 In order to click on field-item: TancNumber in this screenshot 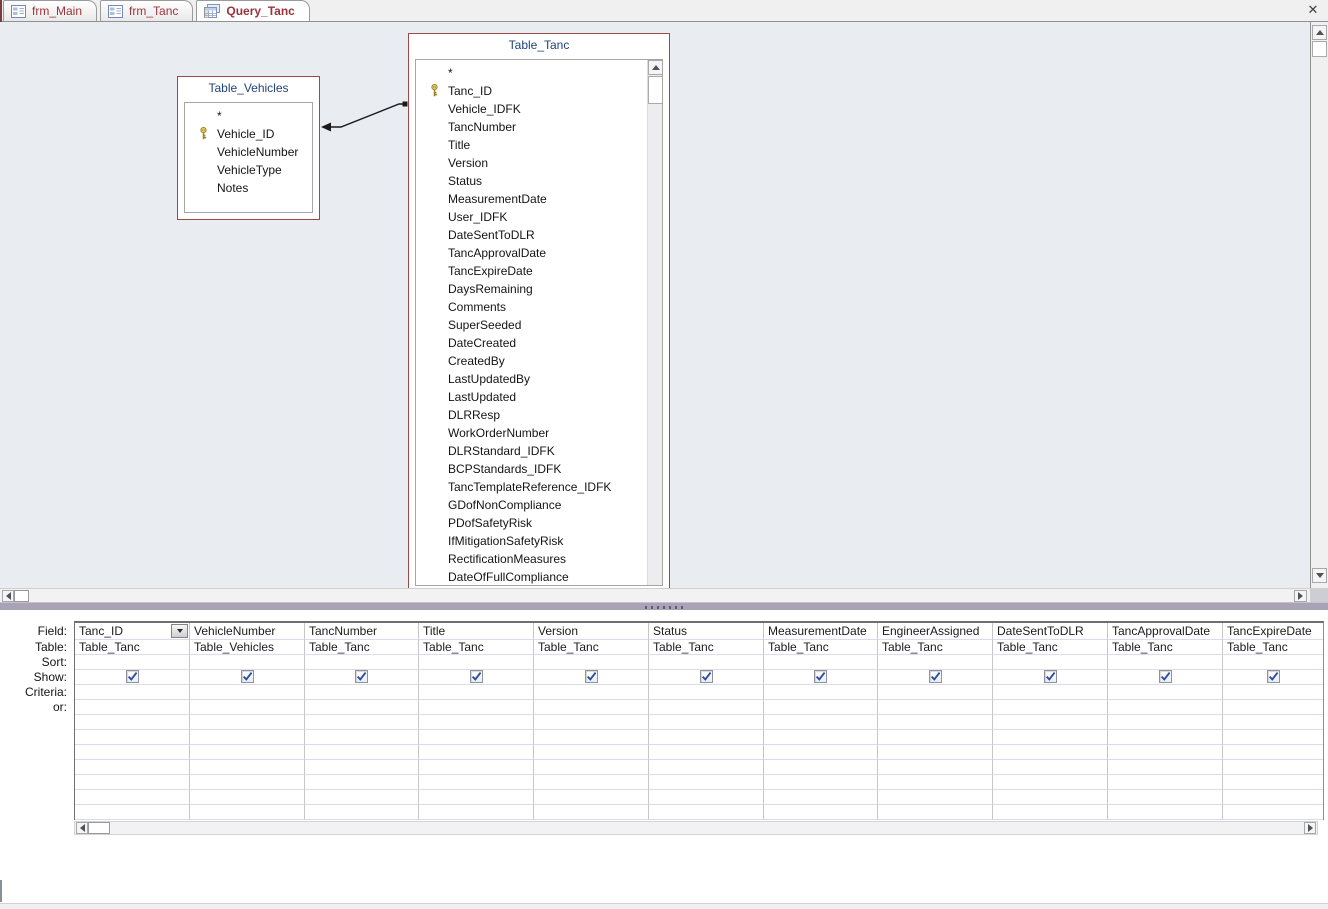, I will do `click(539, 127)`.